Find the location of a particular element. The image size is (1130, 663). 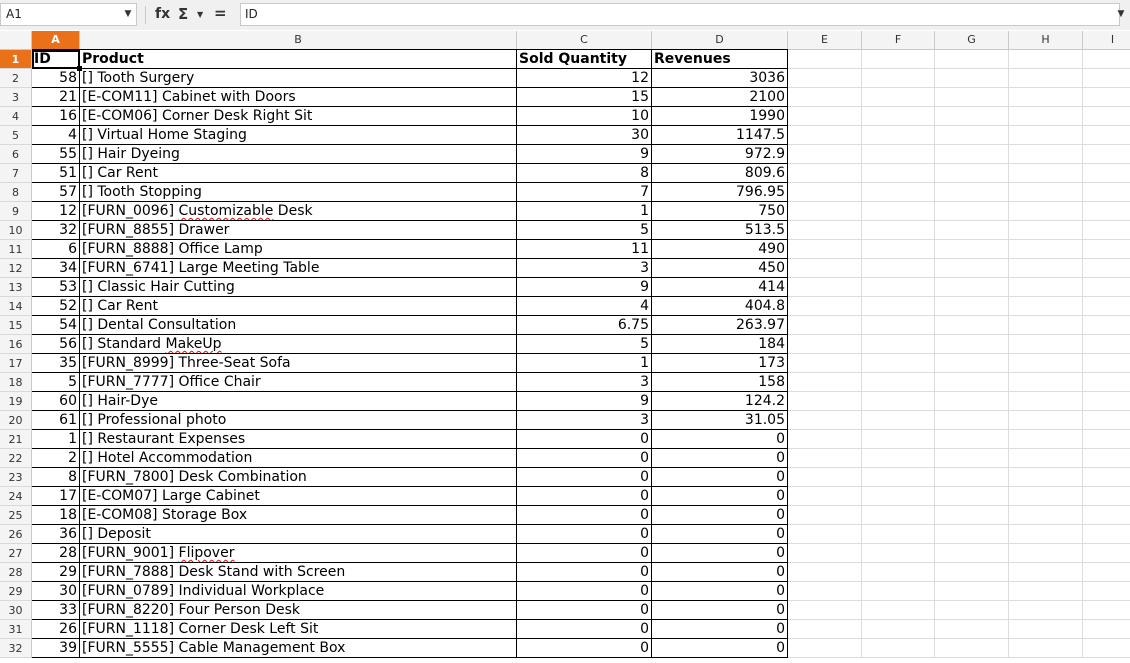

formula-button: = is located at coordinates (220, 13).